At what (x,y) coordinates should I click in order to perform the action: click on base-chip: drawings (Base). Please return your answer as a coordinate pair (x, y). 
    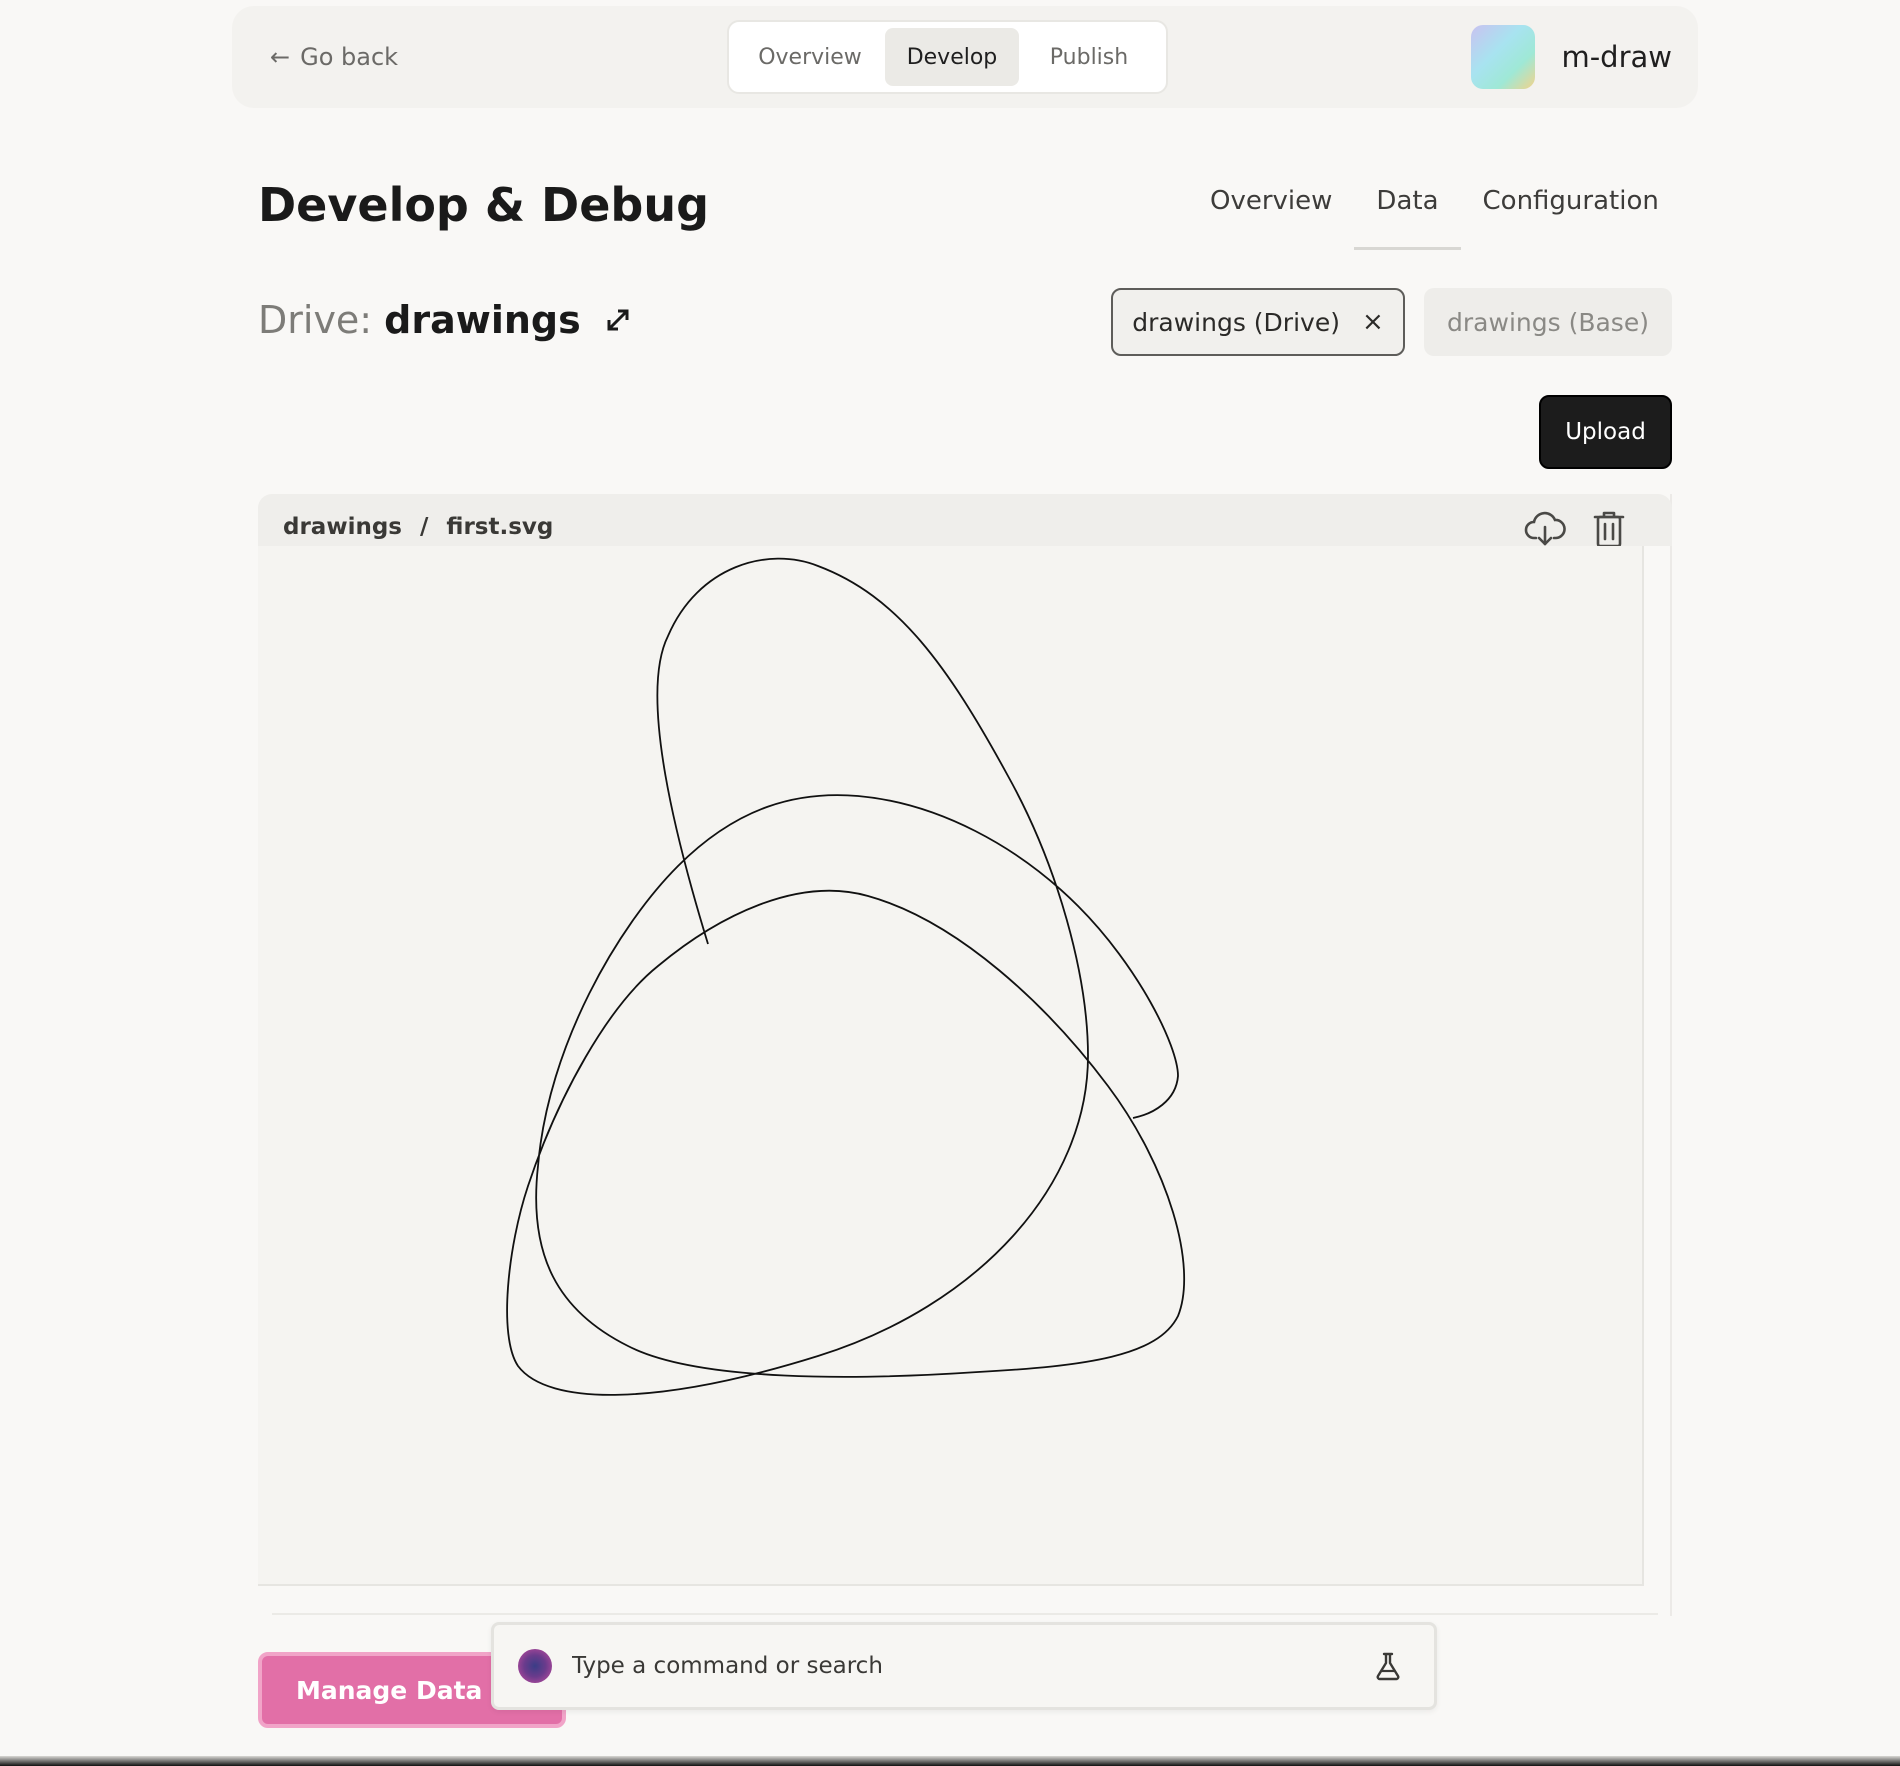
    Looking at the image, I should click on (1548, 322).